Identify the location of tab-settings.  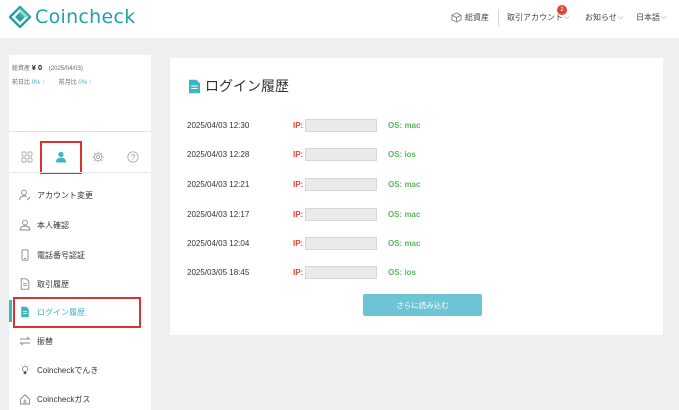
(98, 157).